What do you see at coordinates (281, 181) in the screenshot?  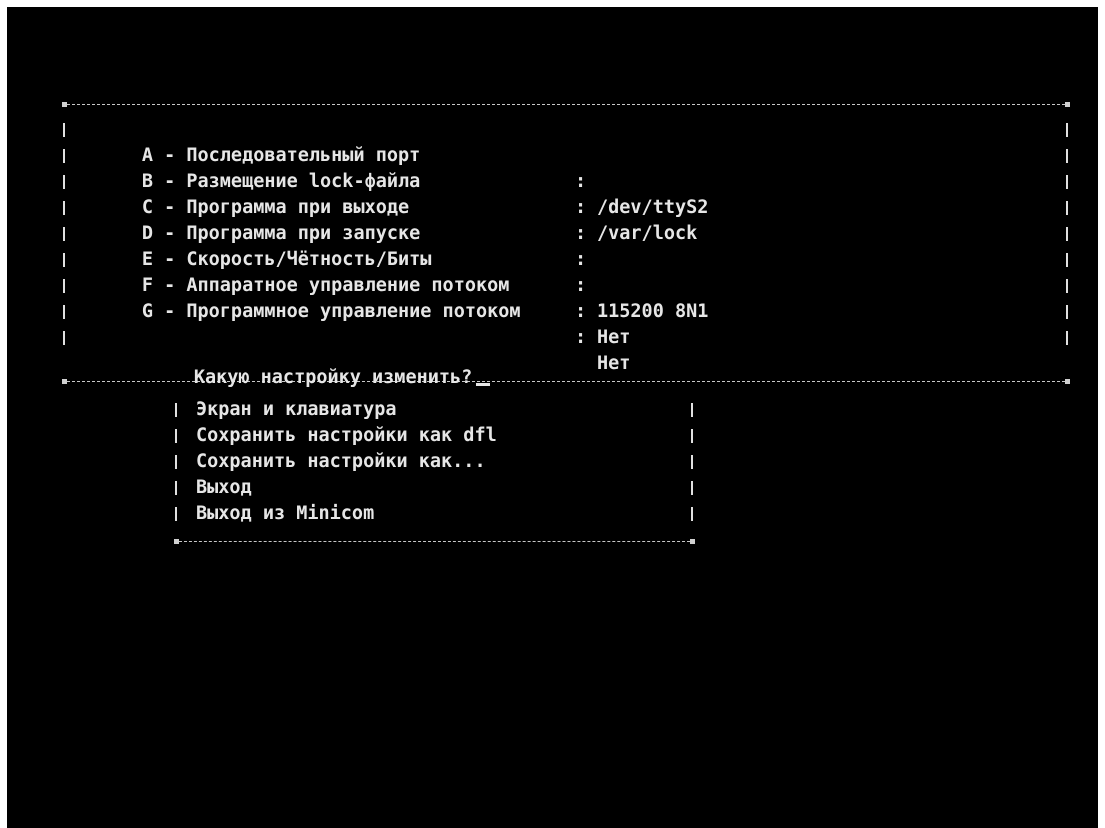 I see `config-label: B - Размещение lock-файла` at bounding box center [281, 181].